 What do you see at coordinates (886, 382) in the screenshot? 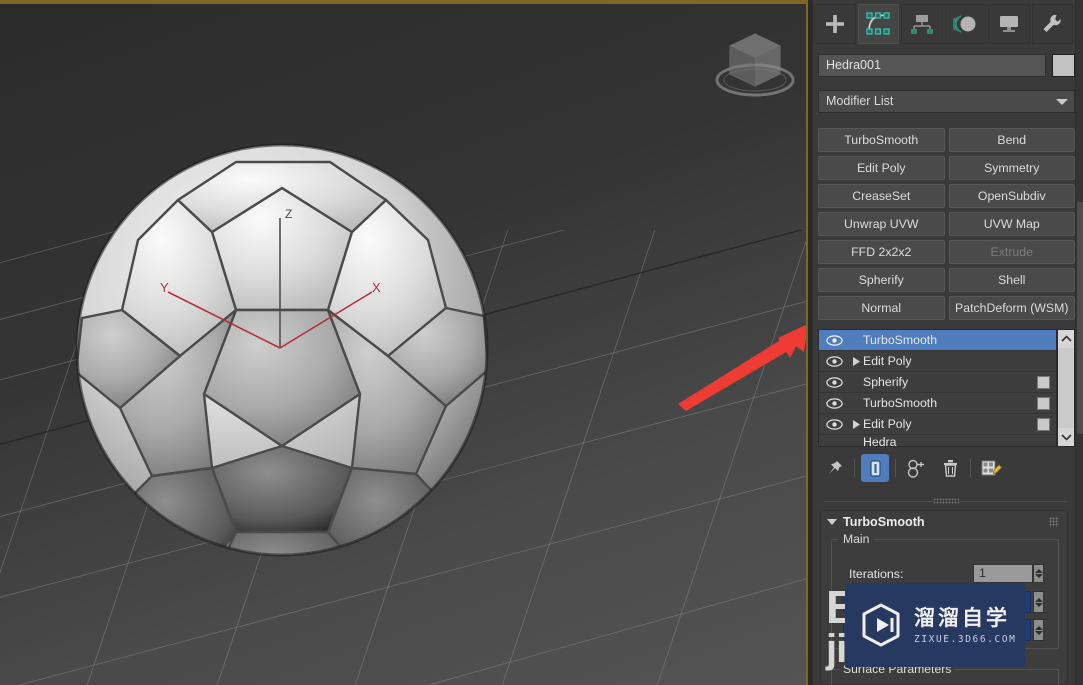
I see `stack-item-label: Spherify` at bounding box center [886, 382].